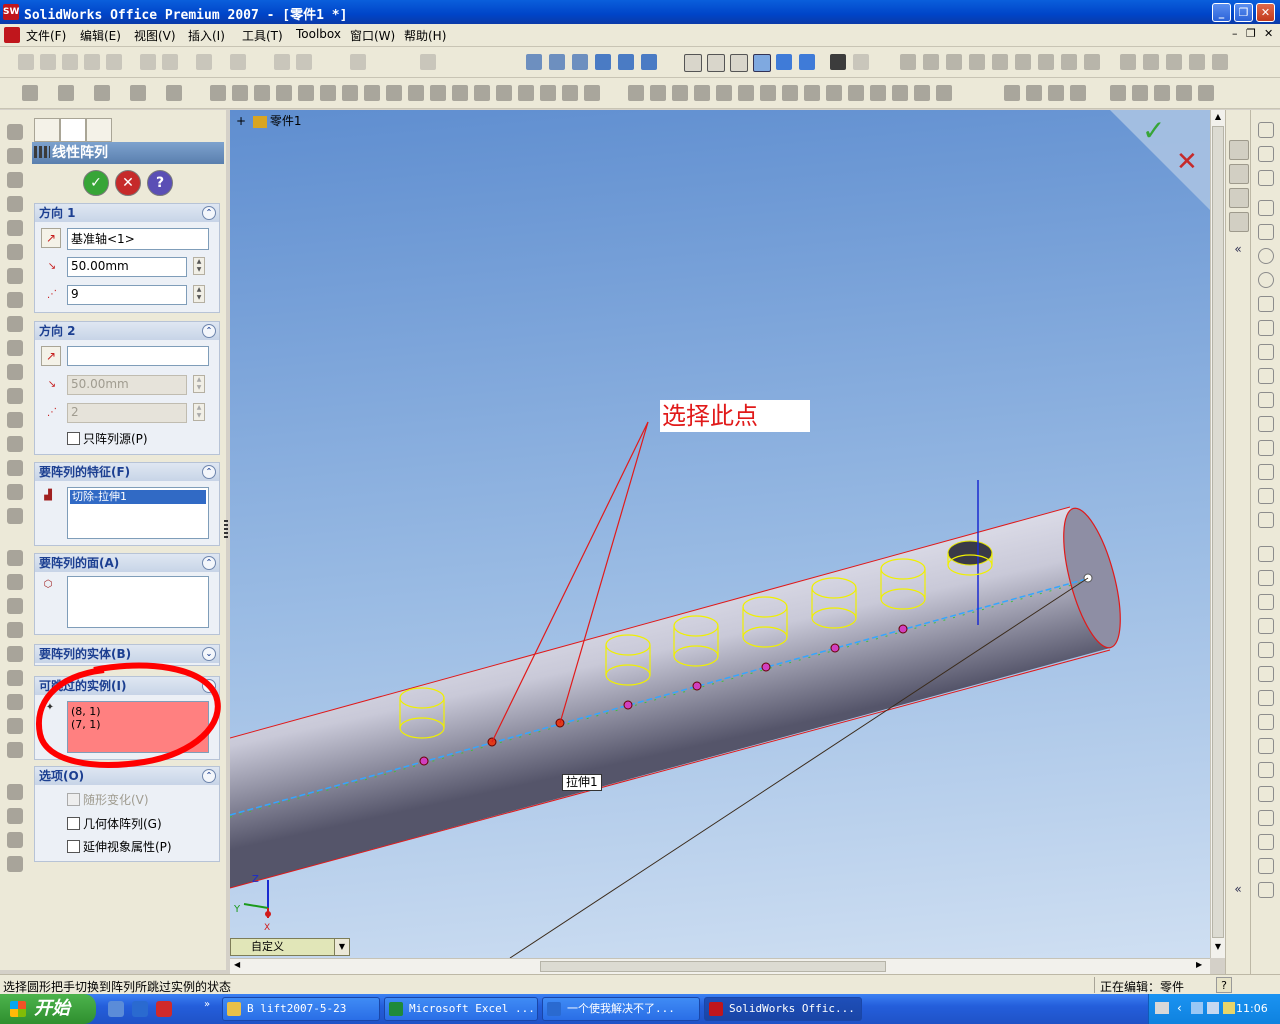 This screenshot has width=1280, height=1024. What do you see at coordinates (1266, 866) in the screenshot?
I see `quick-snaps-icon` at bounding box center [1266, 866].